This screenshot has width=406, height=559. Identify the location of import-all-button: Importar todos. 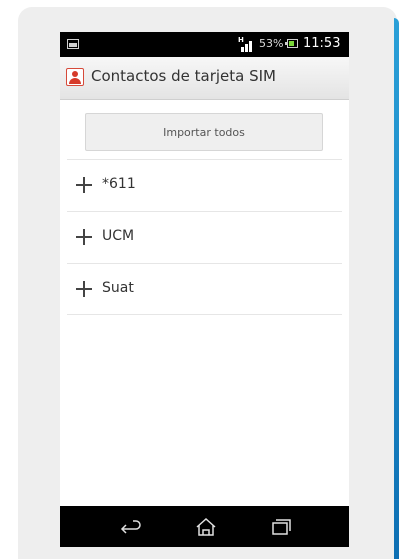
(204, 132).